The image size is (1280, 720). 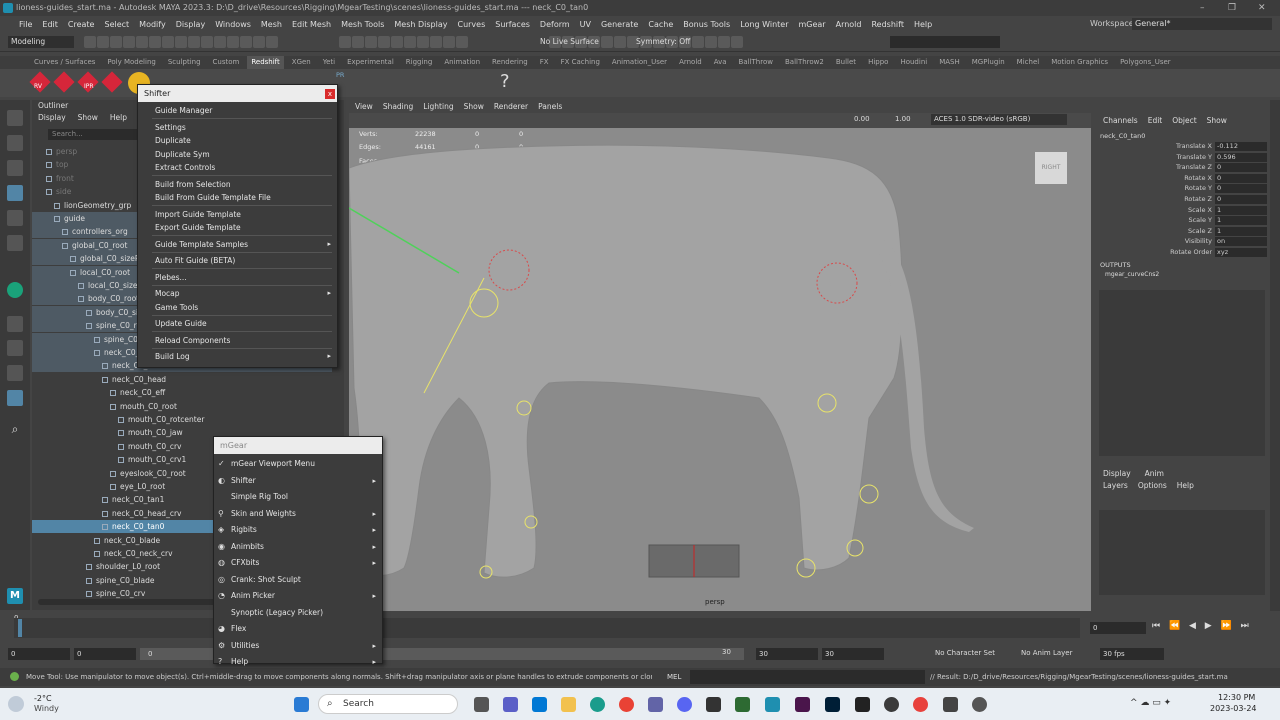 I want to click on mel-label: MEL, so click(x=674, y=677).